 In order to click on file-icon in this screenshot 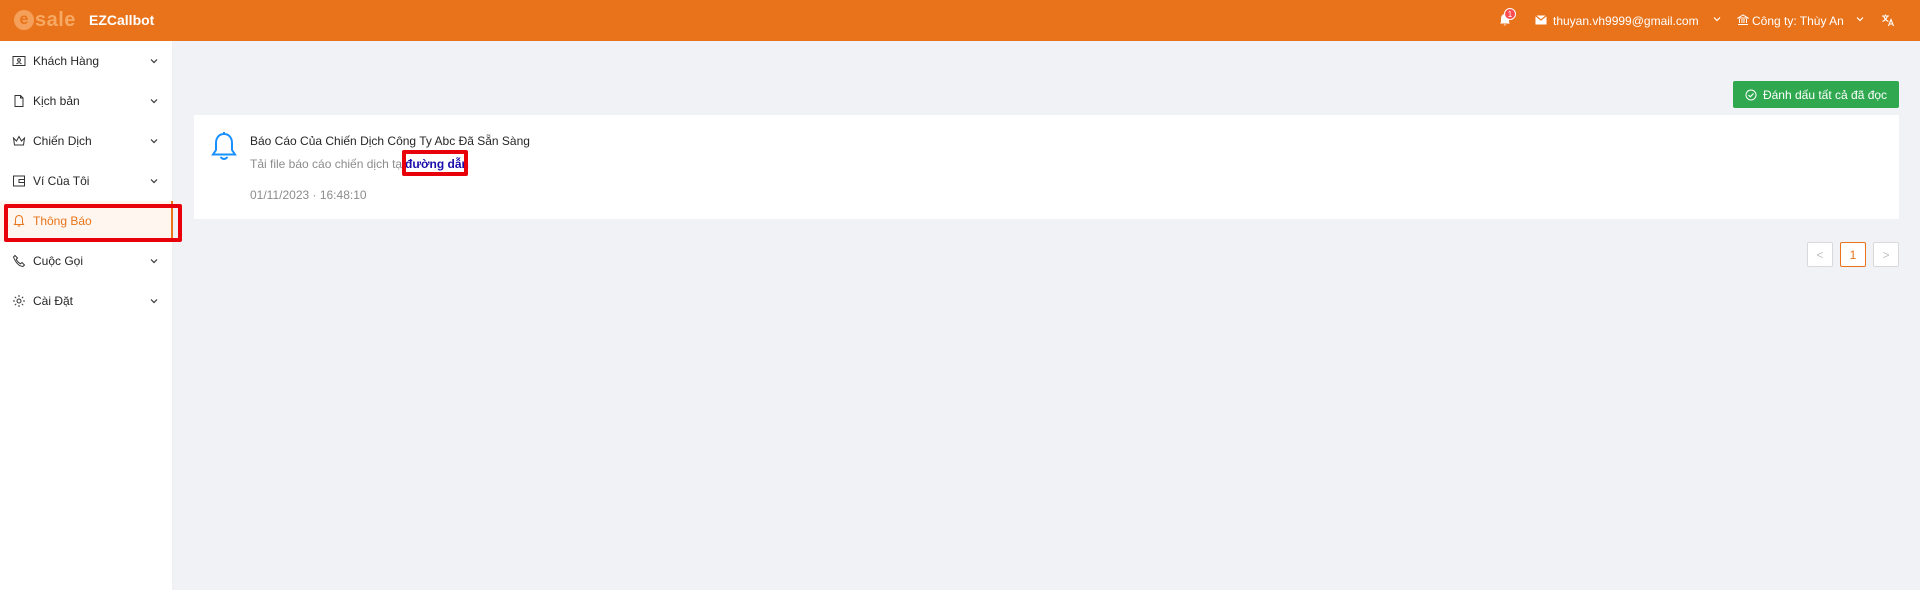, I will do `click(19, 101)`.